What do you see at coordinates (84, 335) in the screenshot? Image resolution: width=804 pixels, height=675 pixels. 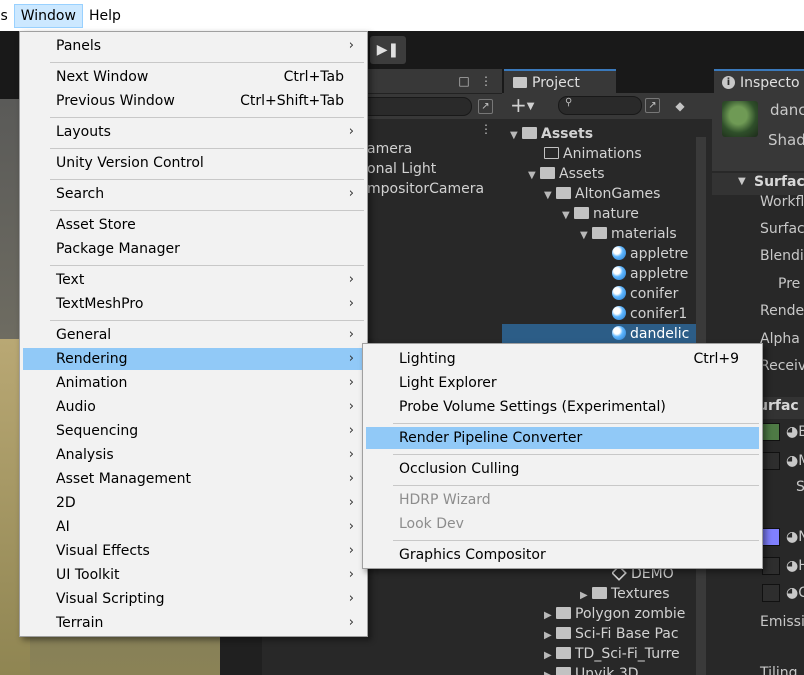 I see `menu-item-label: General` at bounding box center [84, 335].